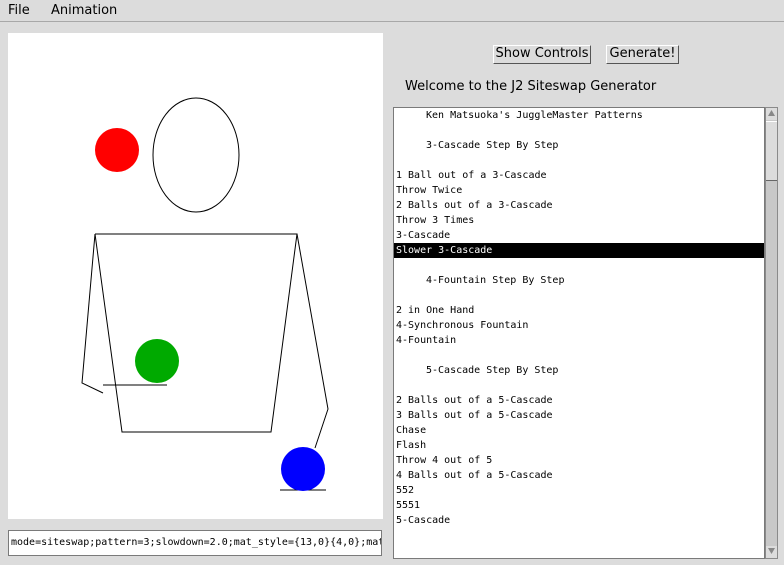  What do you see at coordinates (531, 86) in the screenshot?
I see `welcome-label: Welcome to the J2 Siteswap Generator` at bounding box center [531, 86].